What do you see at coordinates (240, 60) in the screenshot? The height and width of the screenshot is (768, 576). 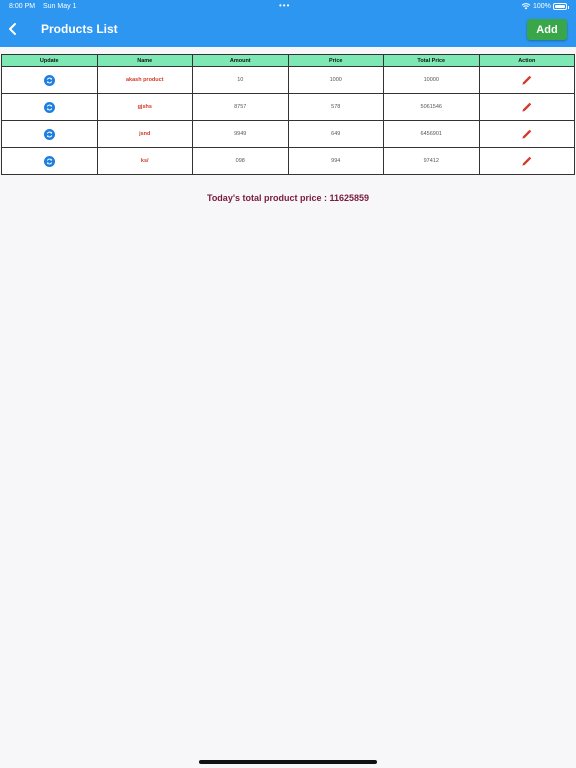 I see `column-header-amount: Amount` at bounding box center [240, 60].